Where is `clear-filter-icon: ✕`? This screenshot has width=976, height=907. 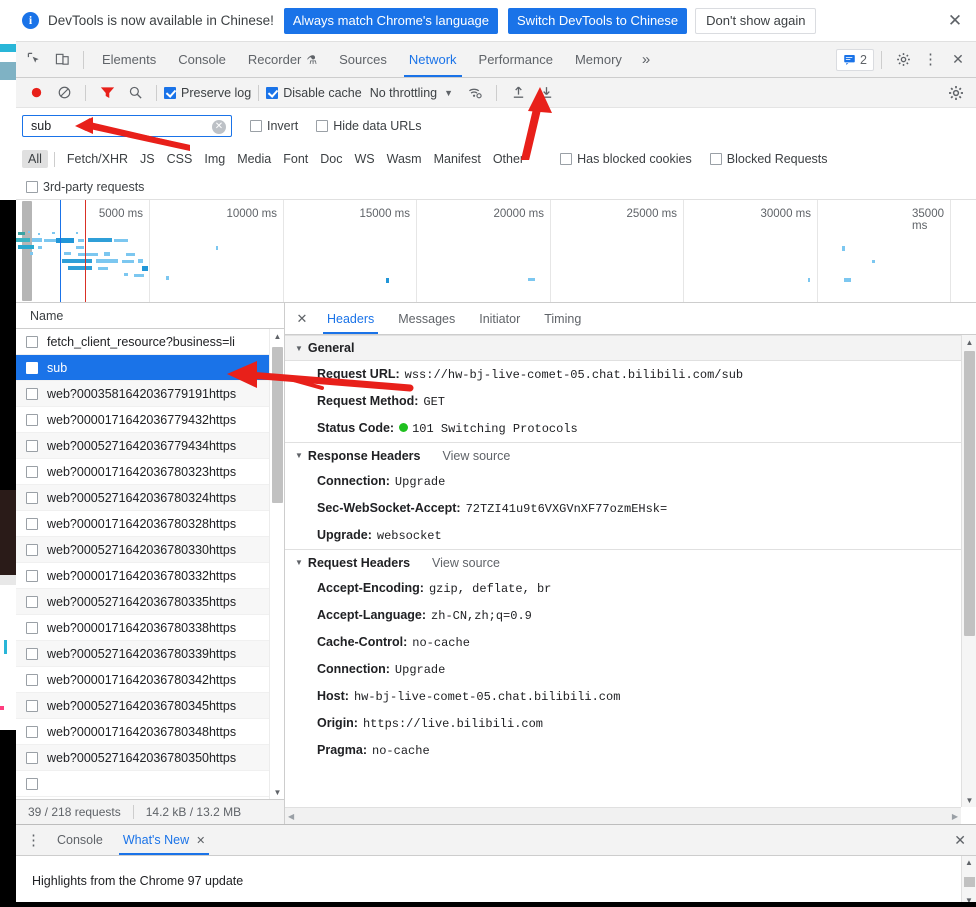 clear-filter-icon: ✕ is located at coordinates (219, 127).